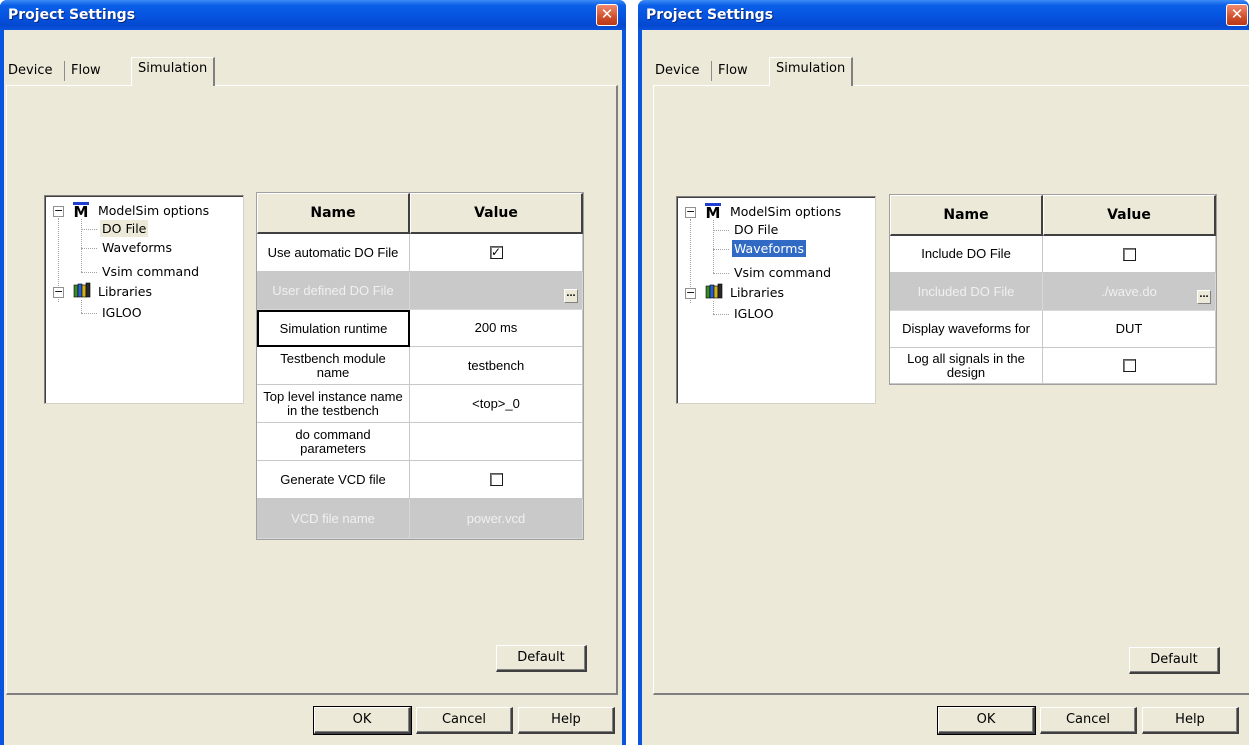  I want to click on include-do-file-checkbox, so click(1129, 254).